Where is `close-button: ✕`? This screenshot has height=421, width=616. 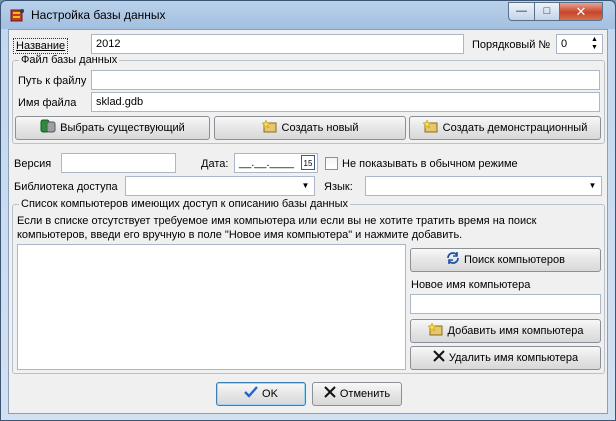 close-button: ✕ is located at coordinates (581, 11).